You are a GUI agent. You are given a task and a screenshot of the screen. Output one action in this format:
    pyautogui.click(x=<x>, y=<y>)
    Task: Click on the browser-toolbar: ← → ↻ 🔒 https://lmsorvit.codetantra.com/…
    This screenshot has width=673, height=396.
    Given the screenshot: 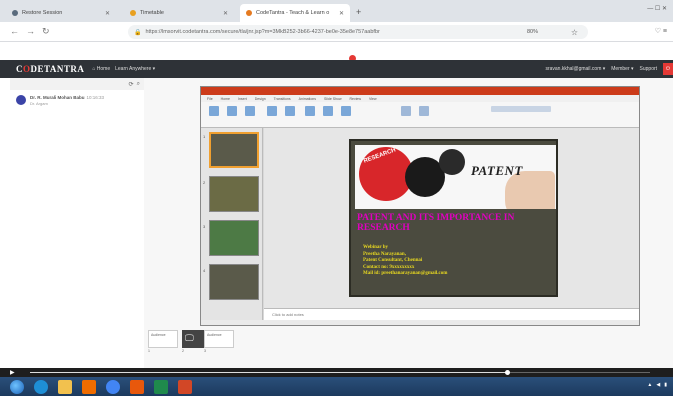 What is the action you would take?
    pyautogui.click(x=336, y=32)
    